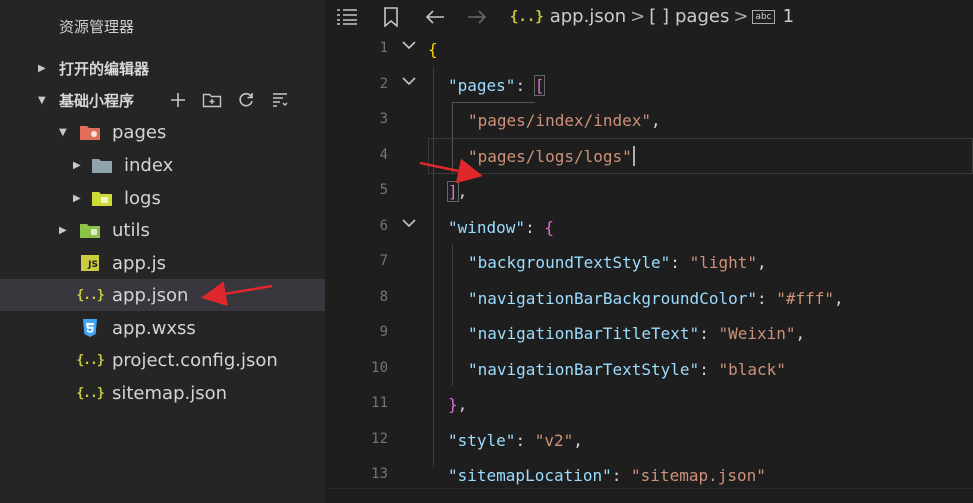  I want to click on line-number: 10, so click(379, 368).